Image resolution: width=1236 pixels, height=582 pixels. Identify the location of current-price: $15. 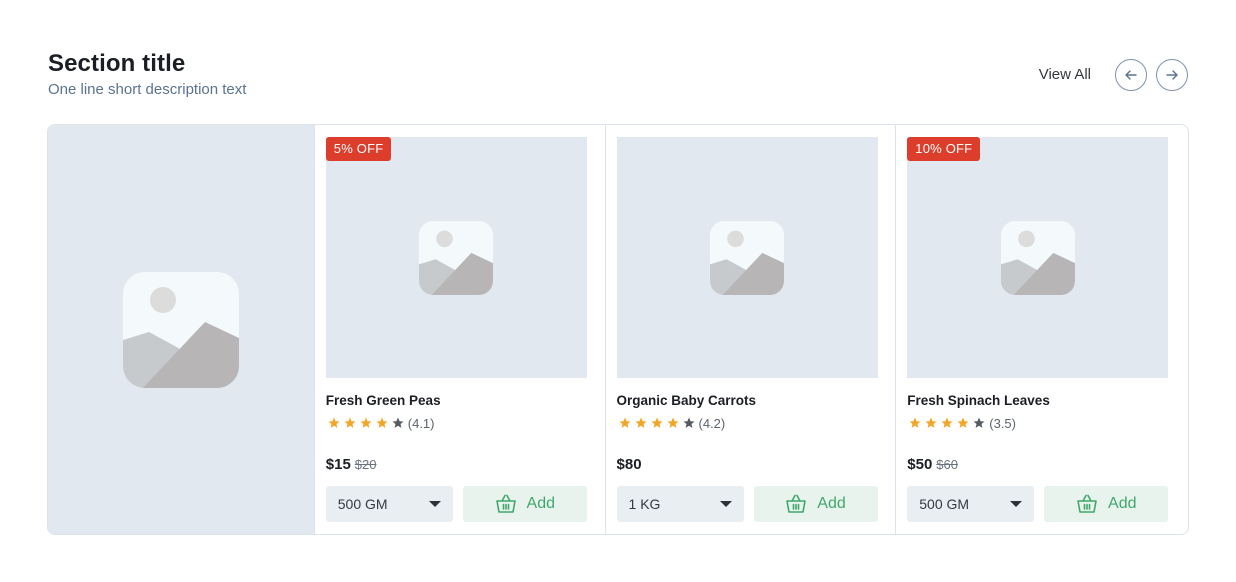
(338, 464).